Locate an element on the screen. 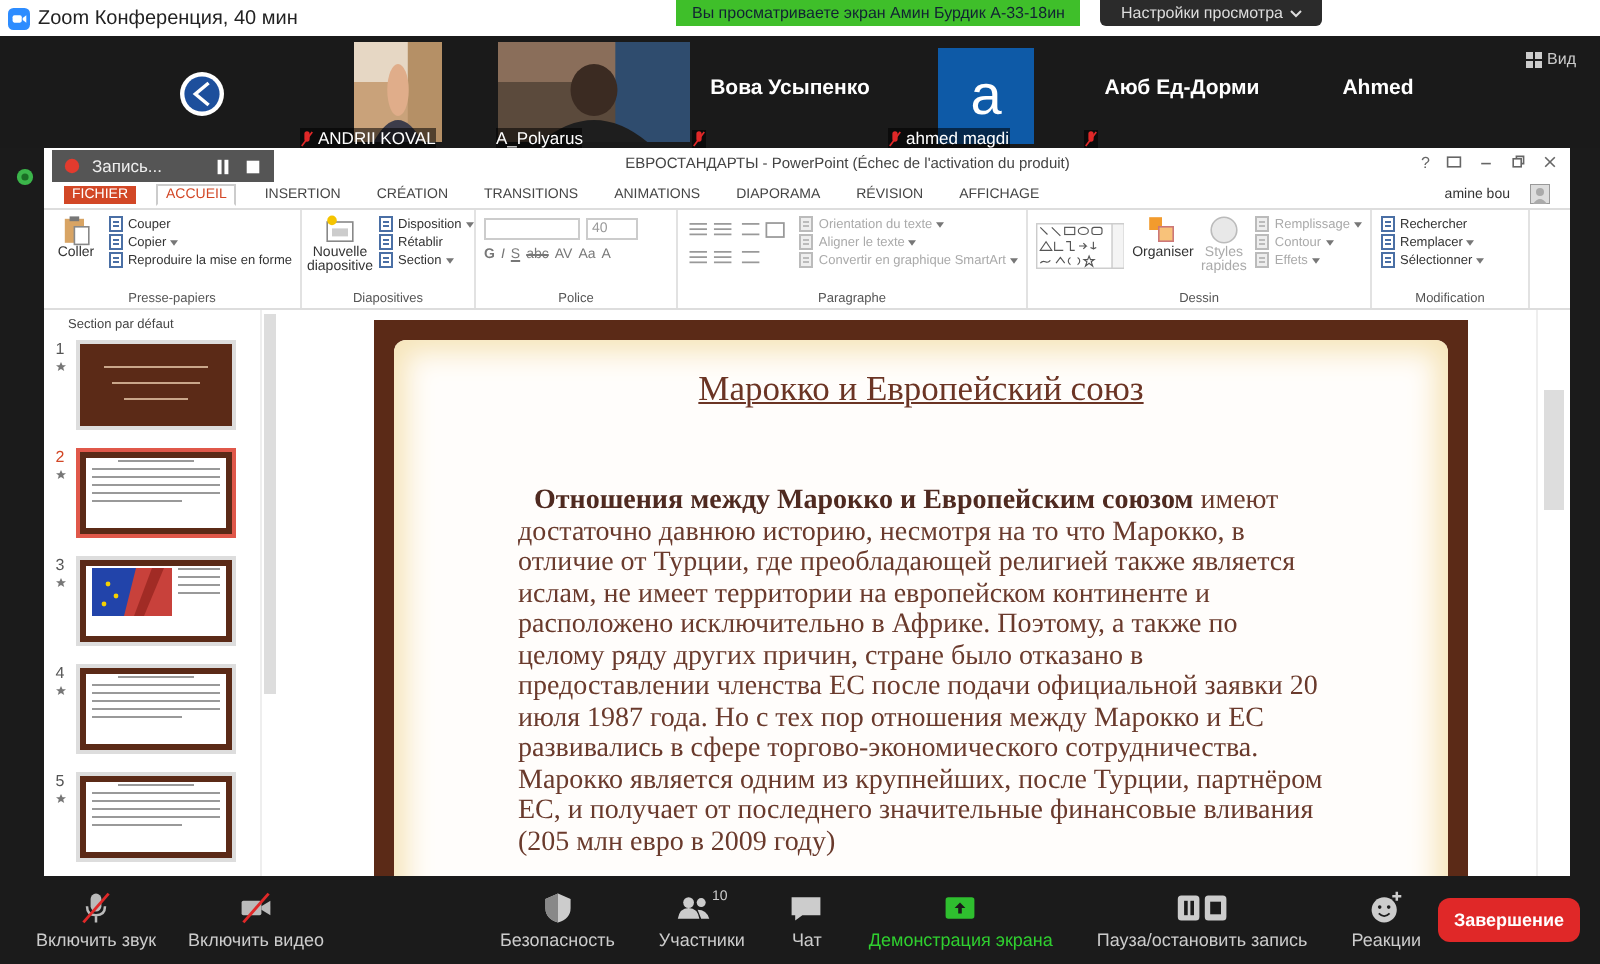 This screenshot has width=1600, height=964. participant-label: A_Polyarus is located at coordinates (539, 138).